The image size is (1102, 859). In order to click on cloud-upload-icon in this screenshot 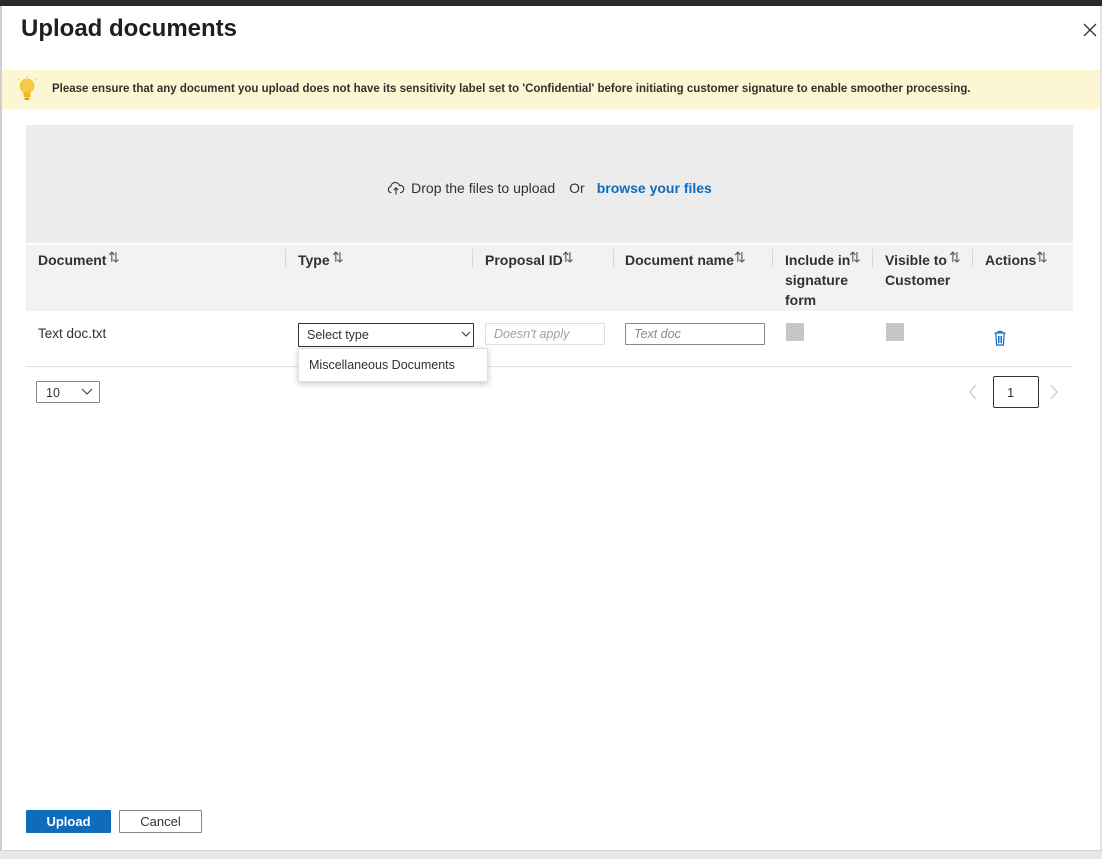, I will do `click(396, 189)`.